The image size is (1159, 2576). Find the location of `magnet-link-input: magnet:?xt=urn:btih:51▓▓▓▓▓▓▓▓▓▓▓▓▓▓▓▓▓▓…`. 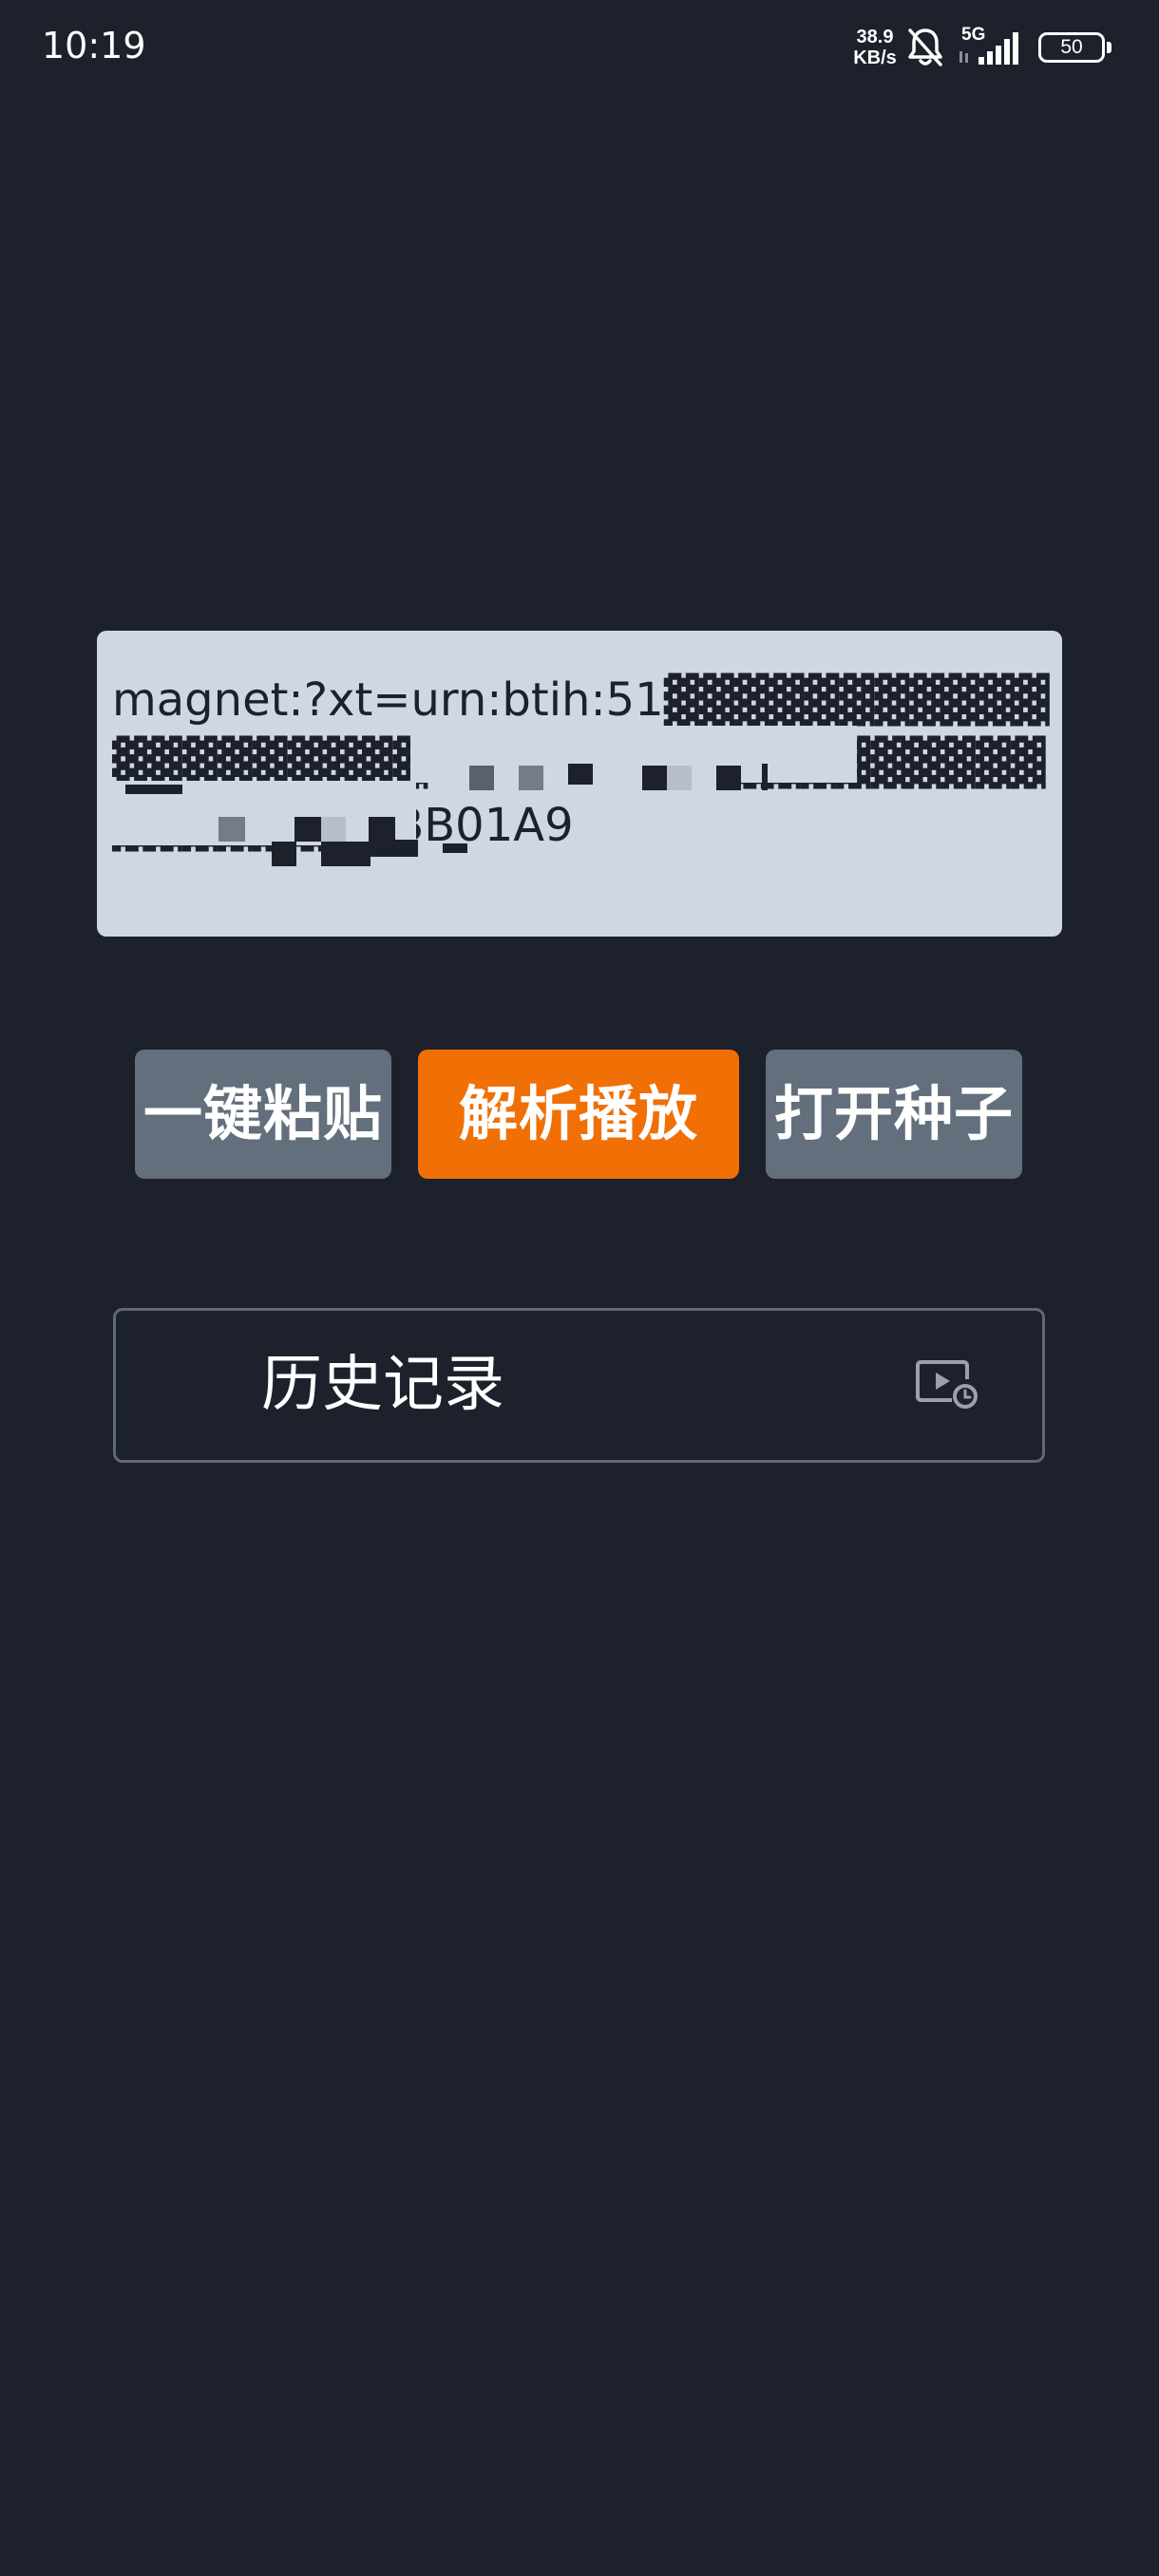

magnet-link-input: magnet:?xt=urn:btih:51▓▓▓▓▓▓▓▓▓▓▓▓▓▓▓▓▓▓… is located at coordinates (579, 784).